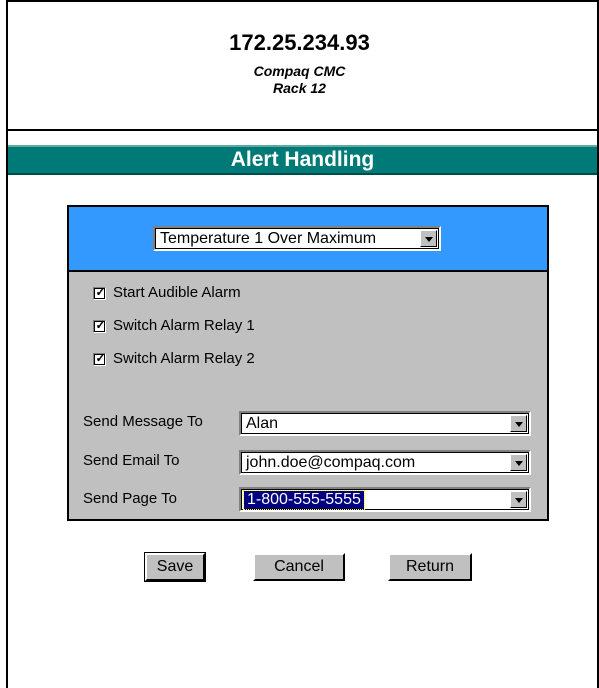 Image resolution: width=599 pixels, height=688 pixels. I want to click on send-page-label: Send Page To, so click(130, 498).